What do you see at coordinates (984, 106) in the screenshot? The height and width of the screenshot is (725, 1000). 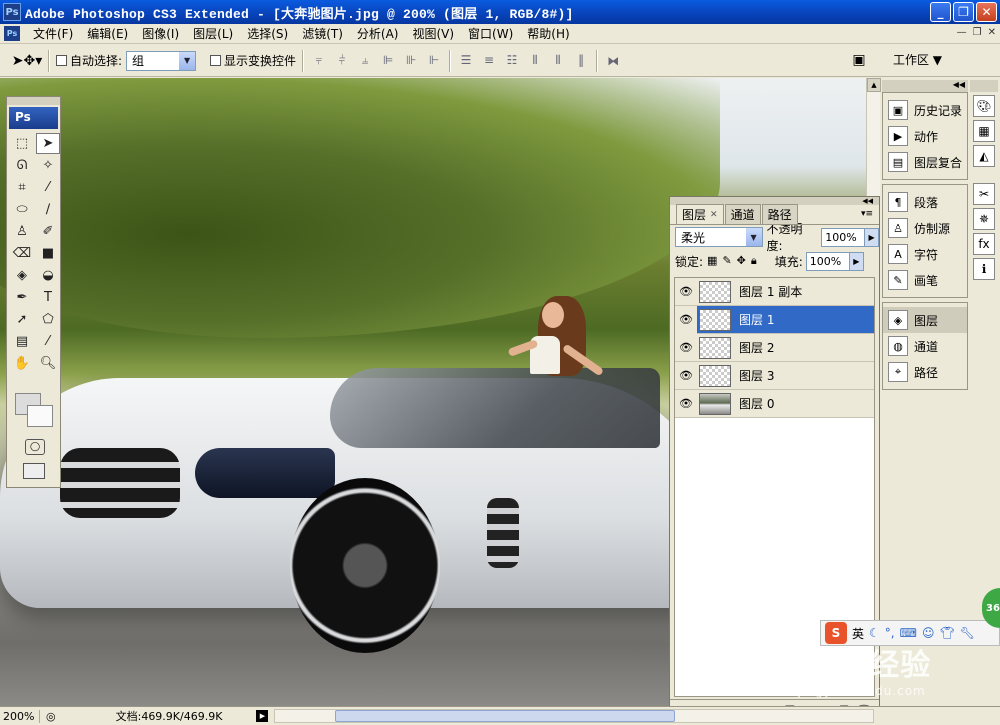 I see `color-palette-icon: 🎨︎` at bounding box center [984, 106].